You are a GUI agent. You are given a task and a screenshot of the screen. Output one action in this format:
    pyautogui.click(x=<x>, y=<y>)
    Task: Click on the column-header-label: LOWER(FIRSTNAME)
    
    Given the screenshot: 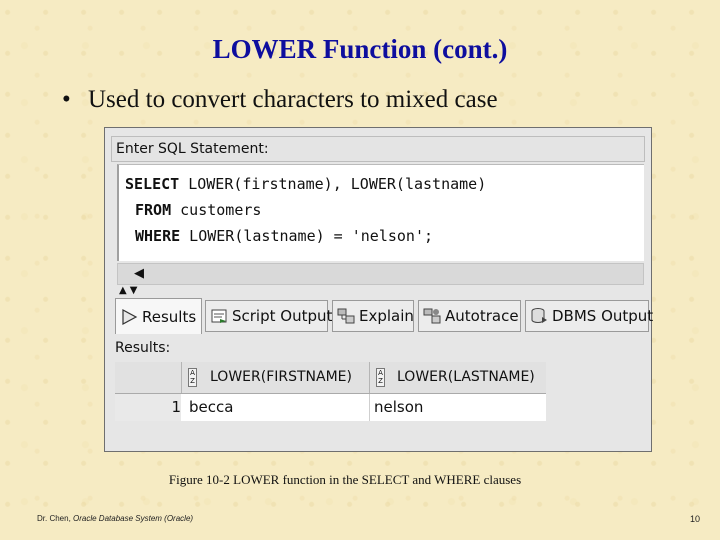 What is the action you would take?
    pyautogui.click(x=281, y=377)
    